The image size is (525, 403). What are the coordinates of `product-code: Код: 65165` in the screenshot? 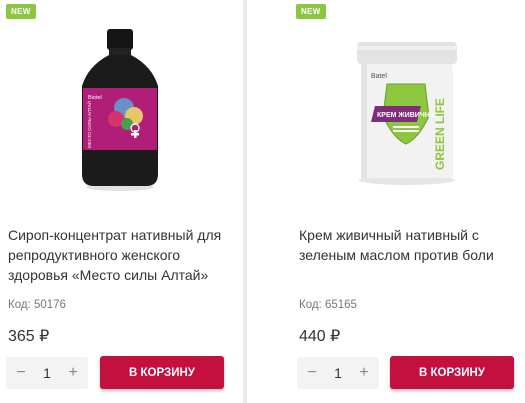 It's located at (328, 305).